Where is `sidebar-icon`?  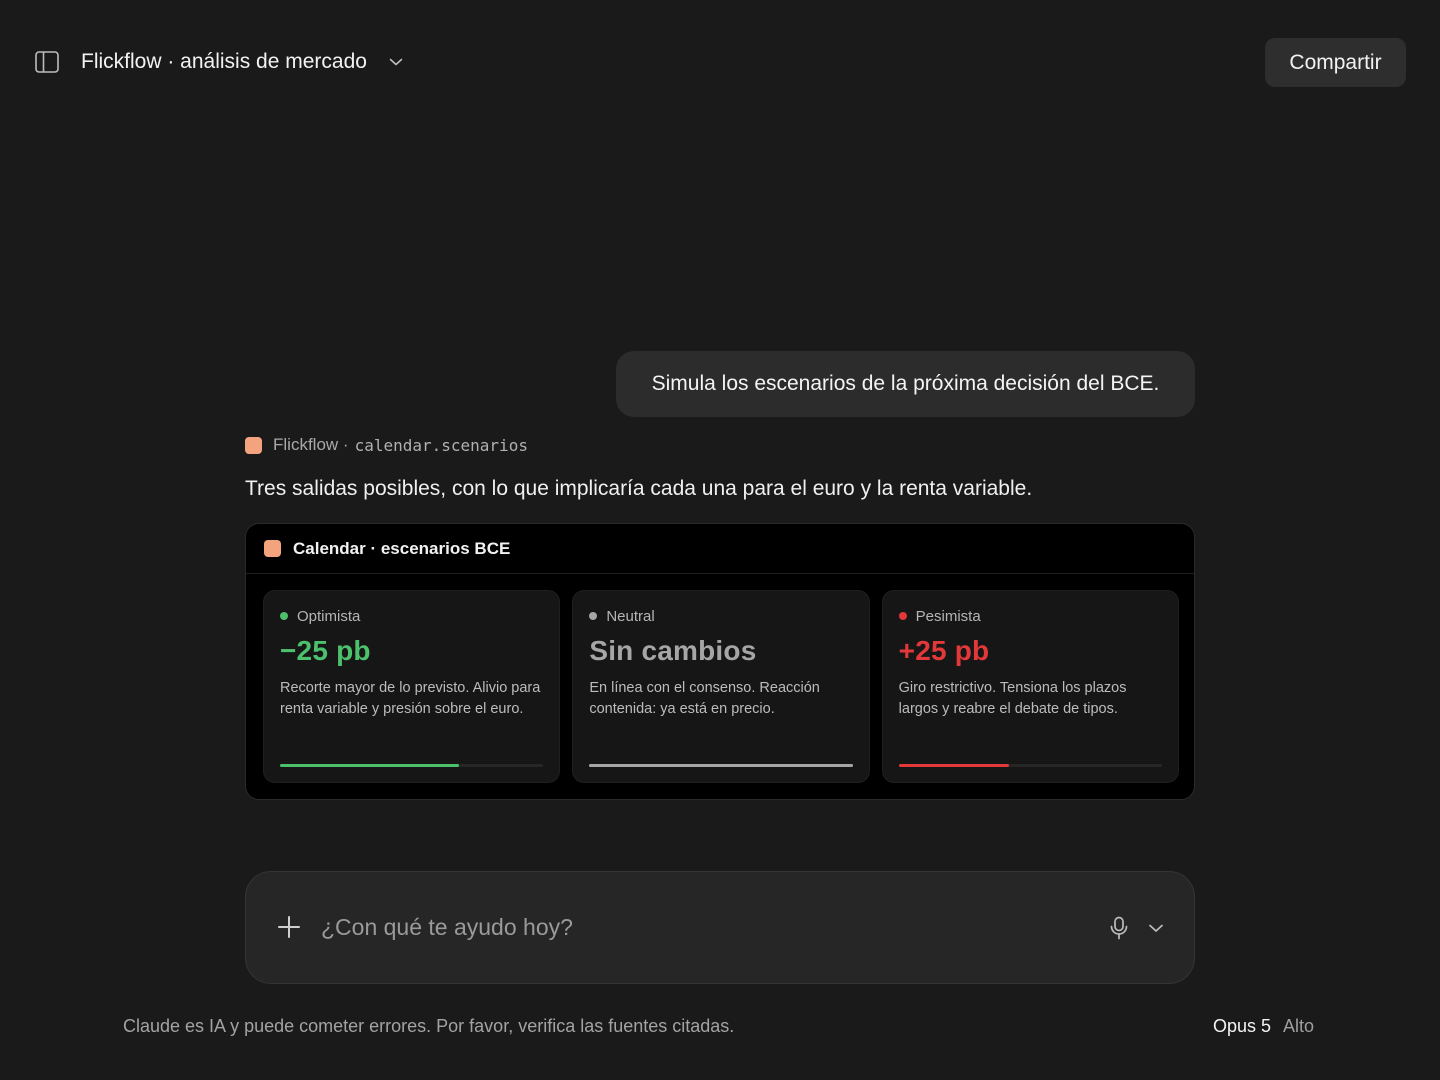
sidebar-icon is located at coordinates (47, 62).